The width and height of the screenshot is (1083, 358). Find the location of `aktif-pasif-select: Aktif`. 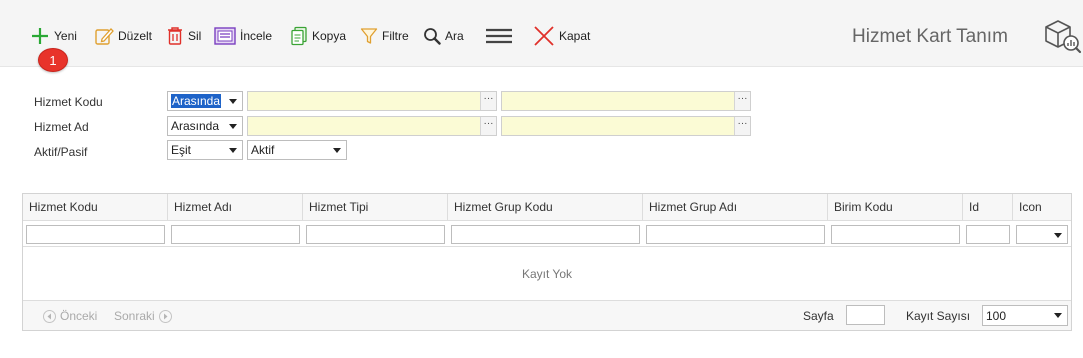

aktif-pasif-select: Aktif is located at coordinates (297, 150).